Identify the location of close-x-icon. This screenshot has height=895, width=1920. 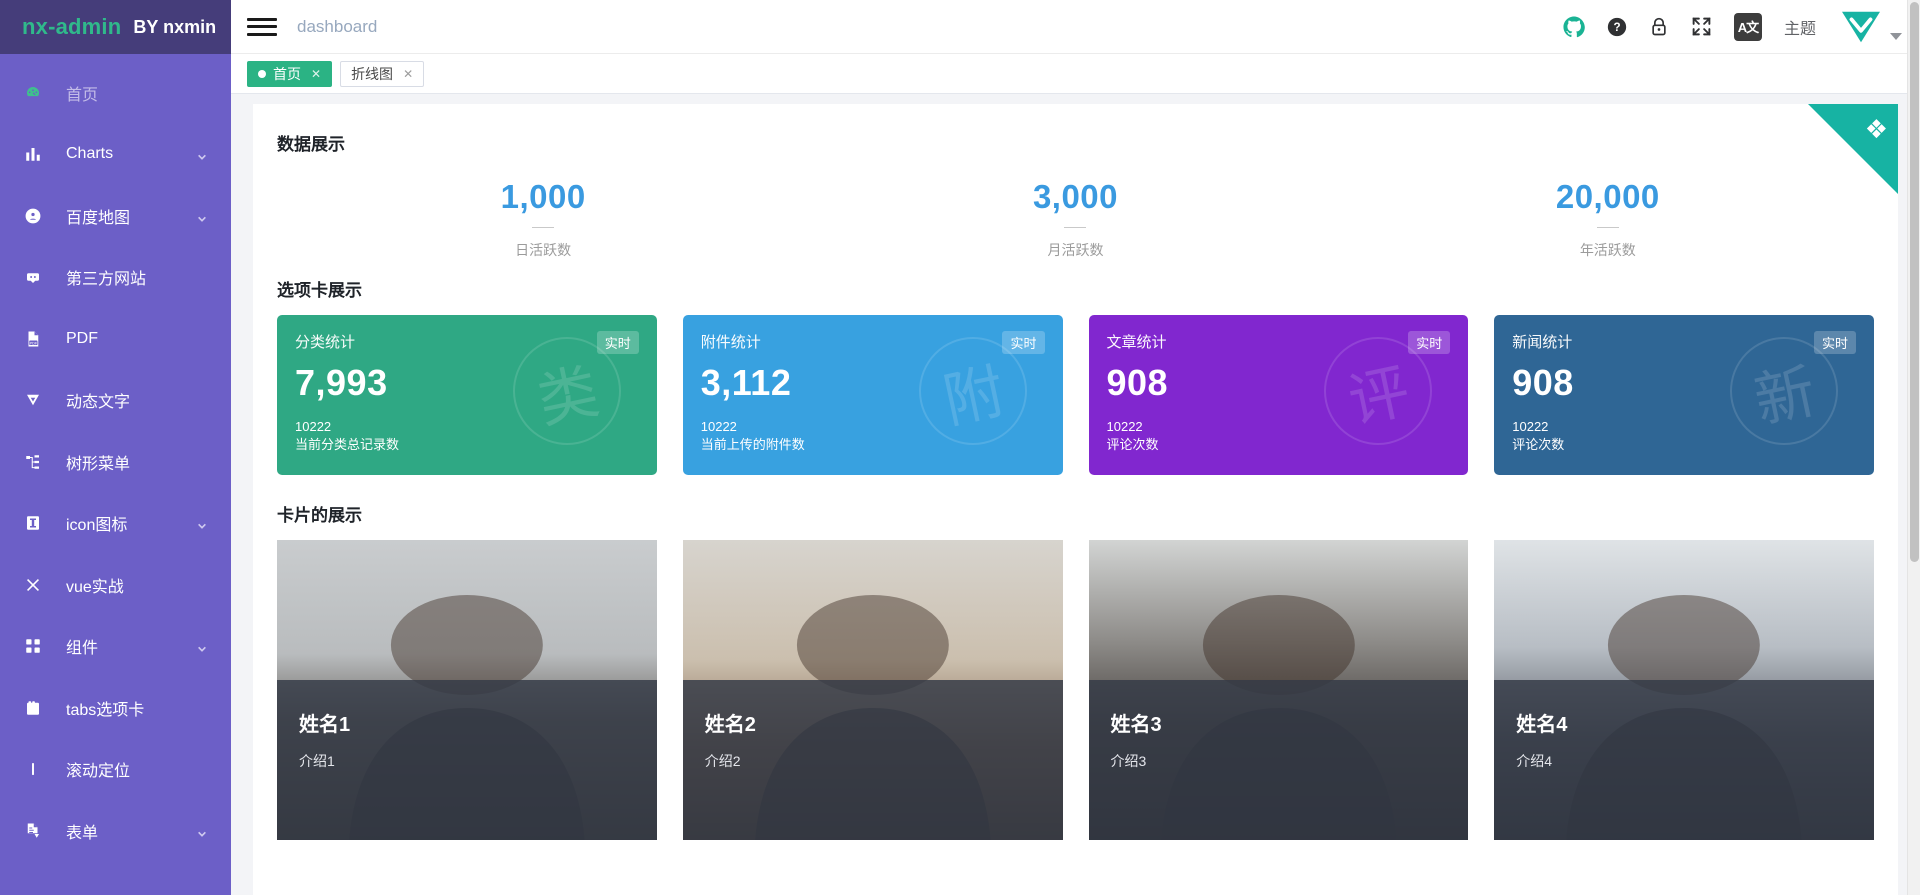
(33, 585).